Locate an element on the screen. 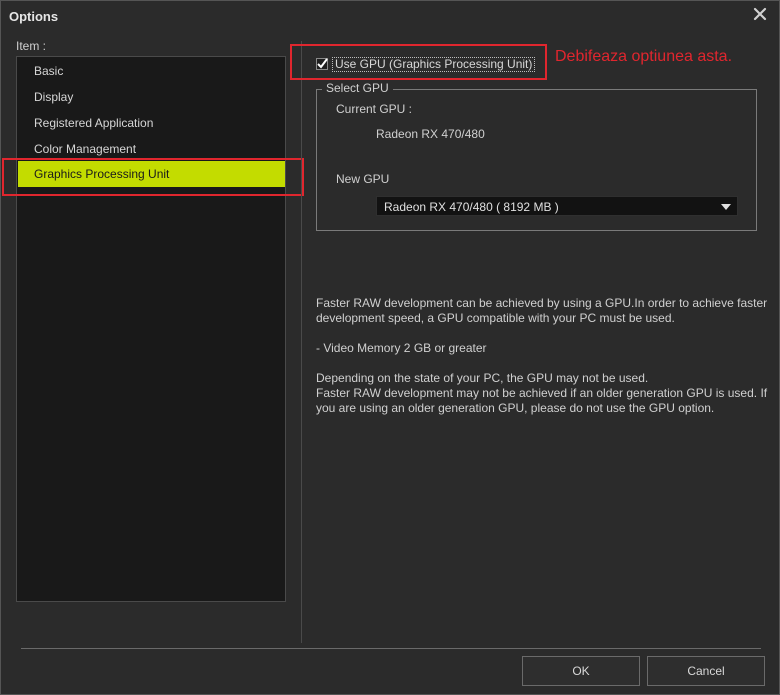 Image resolution: width=780 pixels, height=695 pixels. checkmark-icon is located at coordinates (322, 63).